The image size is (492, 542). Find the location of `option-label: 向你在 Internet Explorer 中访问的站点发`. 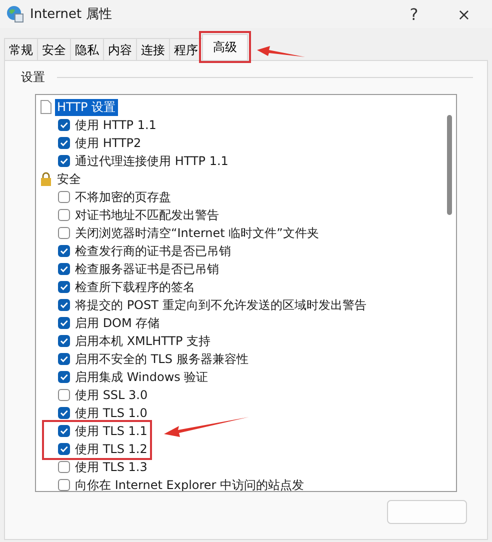

option-label: 向你在 Internet Explorer 中访问的站点发 is located at coordinates (189, 483).